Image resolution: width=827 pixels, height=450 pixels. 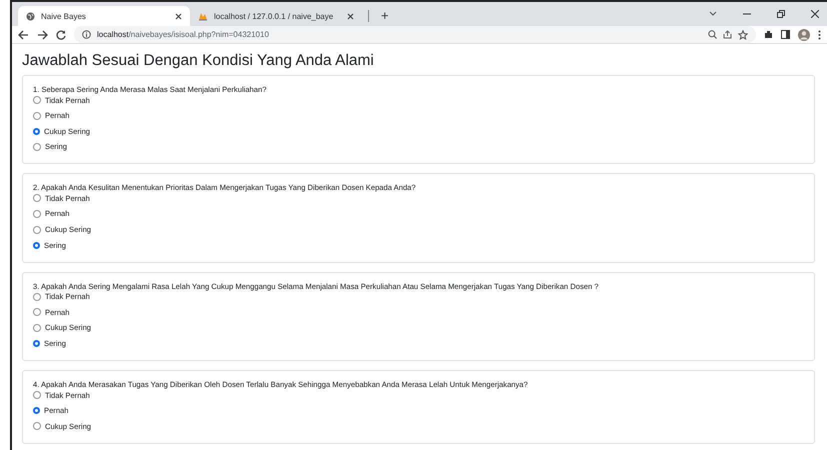 What do you see at coordinates (713, 14) in the screenshot?
I see `chevron-down-icon` at bounding box center [713, 14].